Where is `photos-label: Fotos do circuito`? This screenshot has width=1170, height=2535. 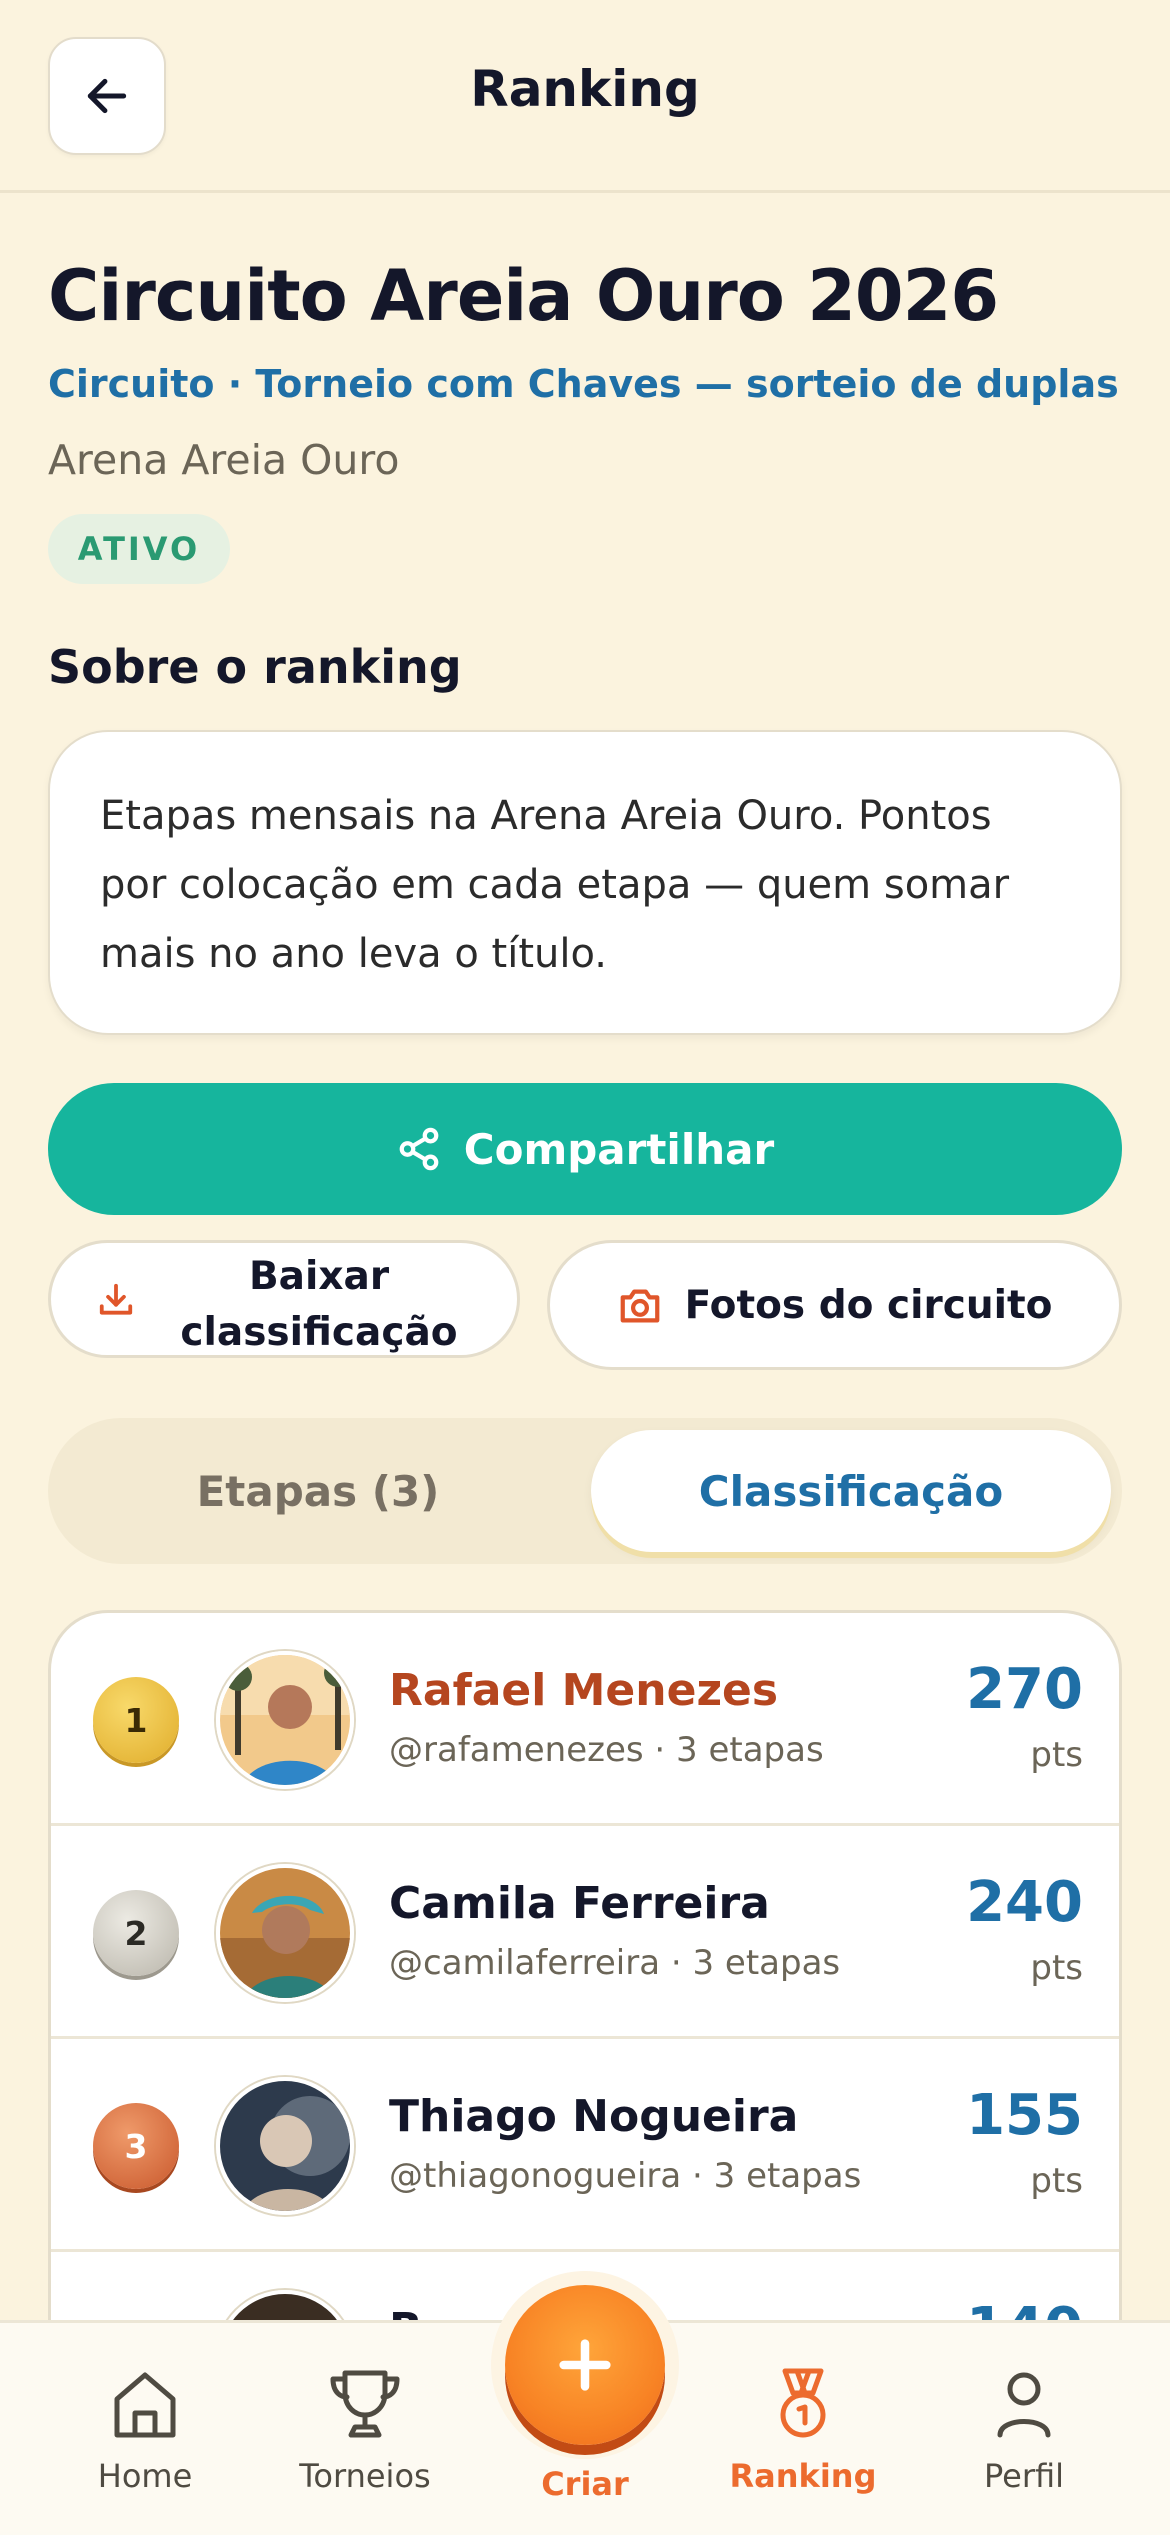
photos-label: Fotos do circuito is located at coordinates (868, 1305).